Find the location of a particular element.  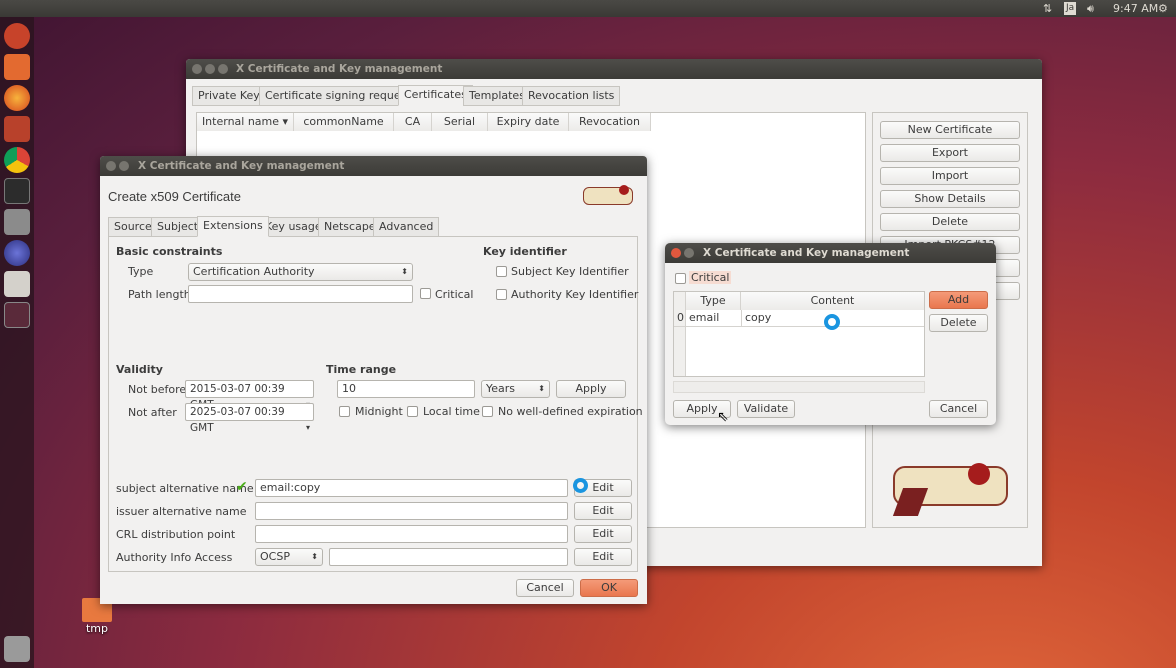

firefox-icon is located at coordinates (17, 98).